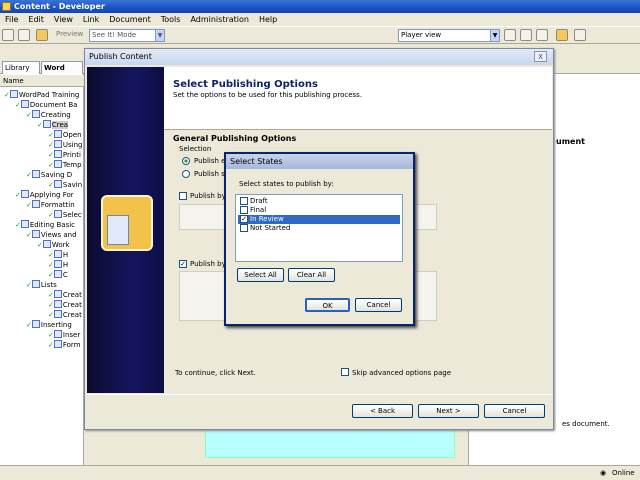 The width and height of the screenshot is (640, 480). I want to click on select-states-title: Select States, so click(319, 161).